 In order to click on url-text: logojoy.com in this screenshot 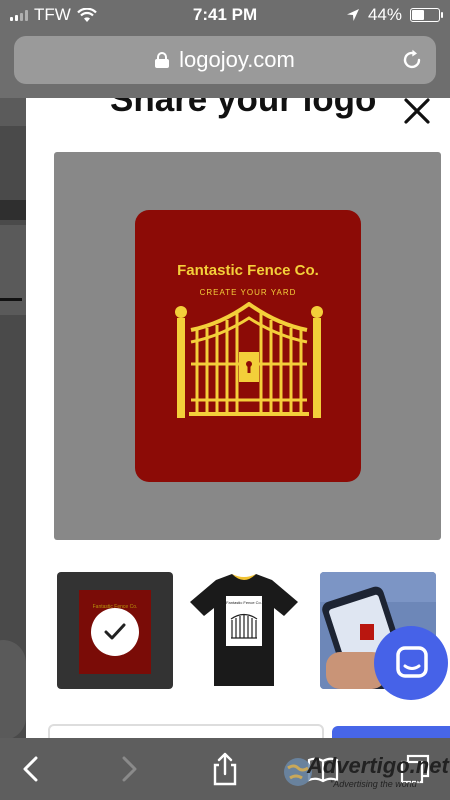, I will do `click(237, 59)`.